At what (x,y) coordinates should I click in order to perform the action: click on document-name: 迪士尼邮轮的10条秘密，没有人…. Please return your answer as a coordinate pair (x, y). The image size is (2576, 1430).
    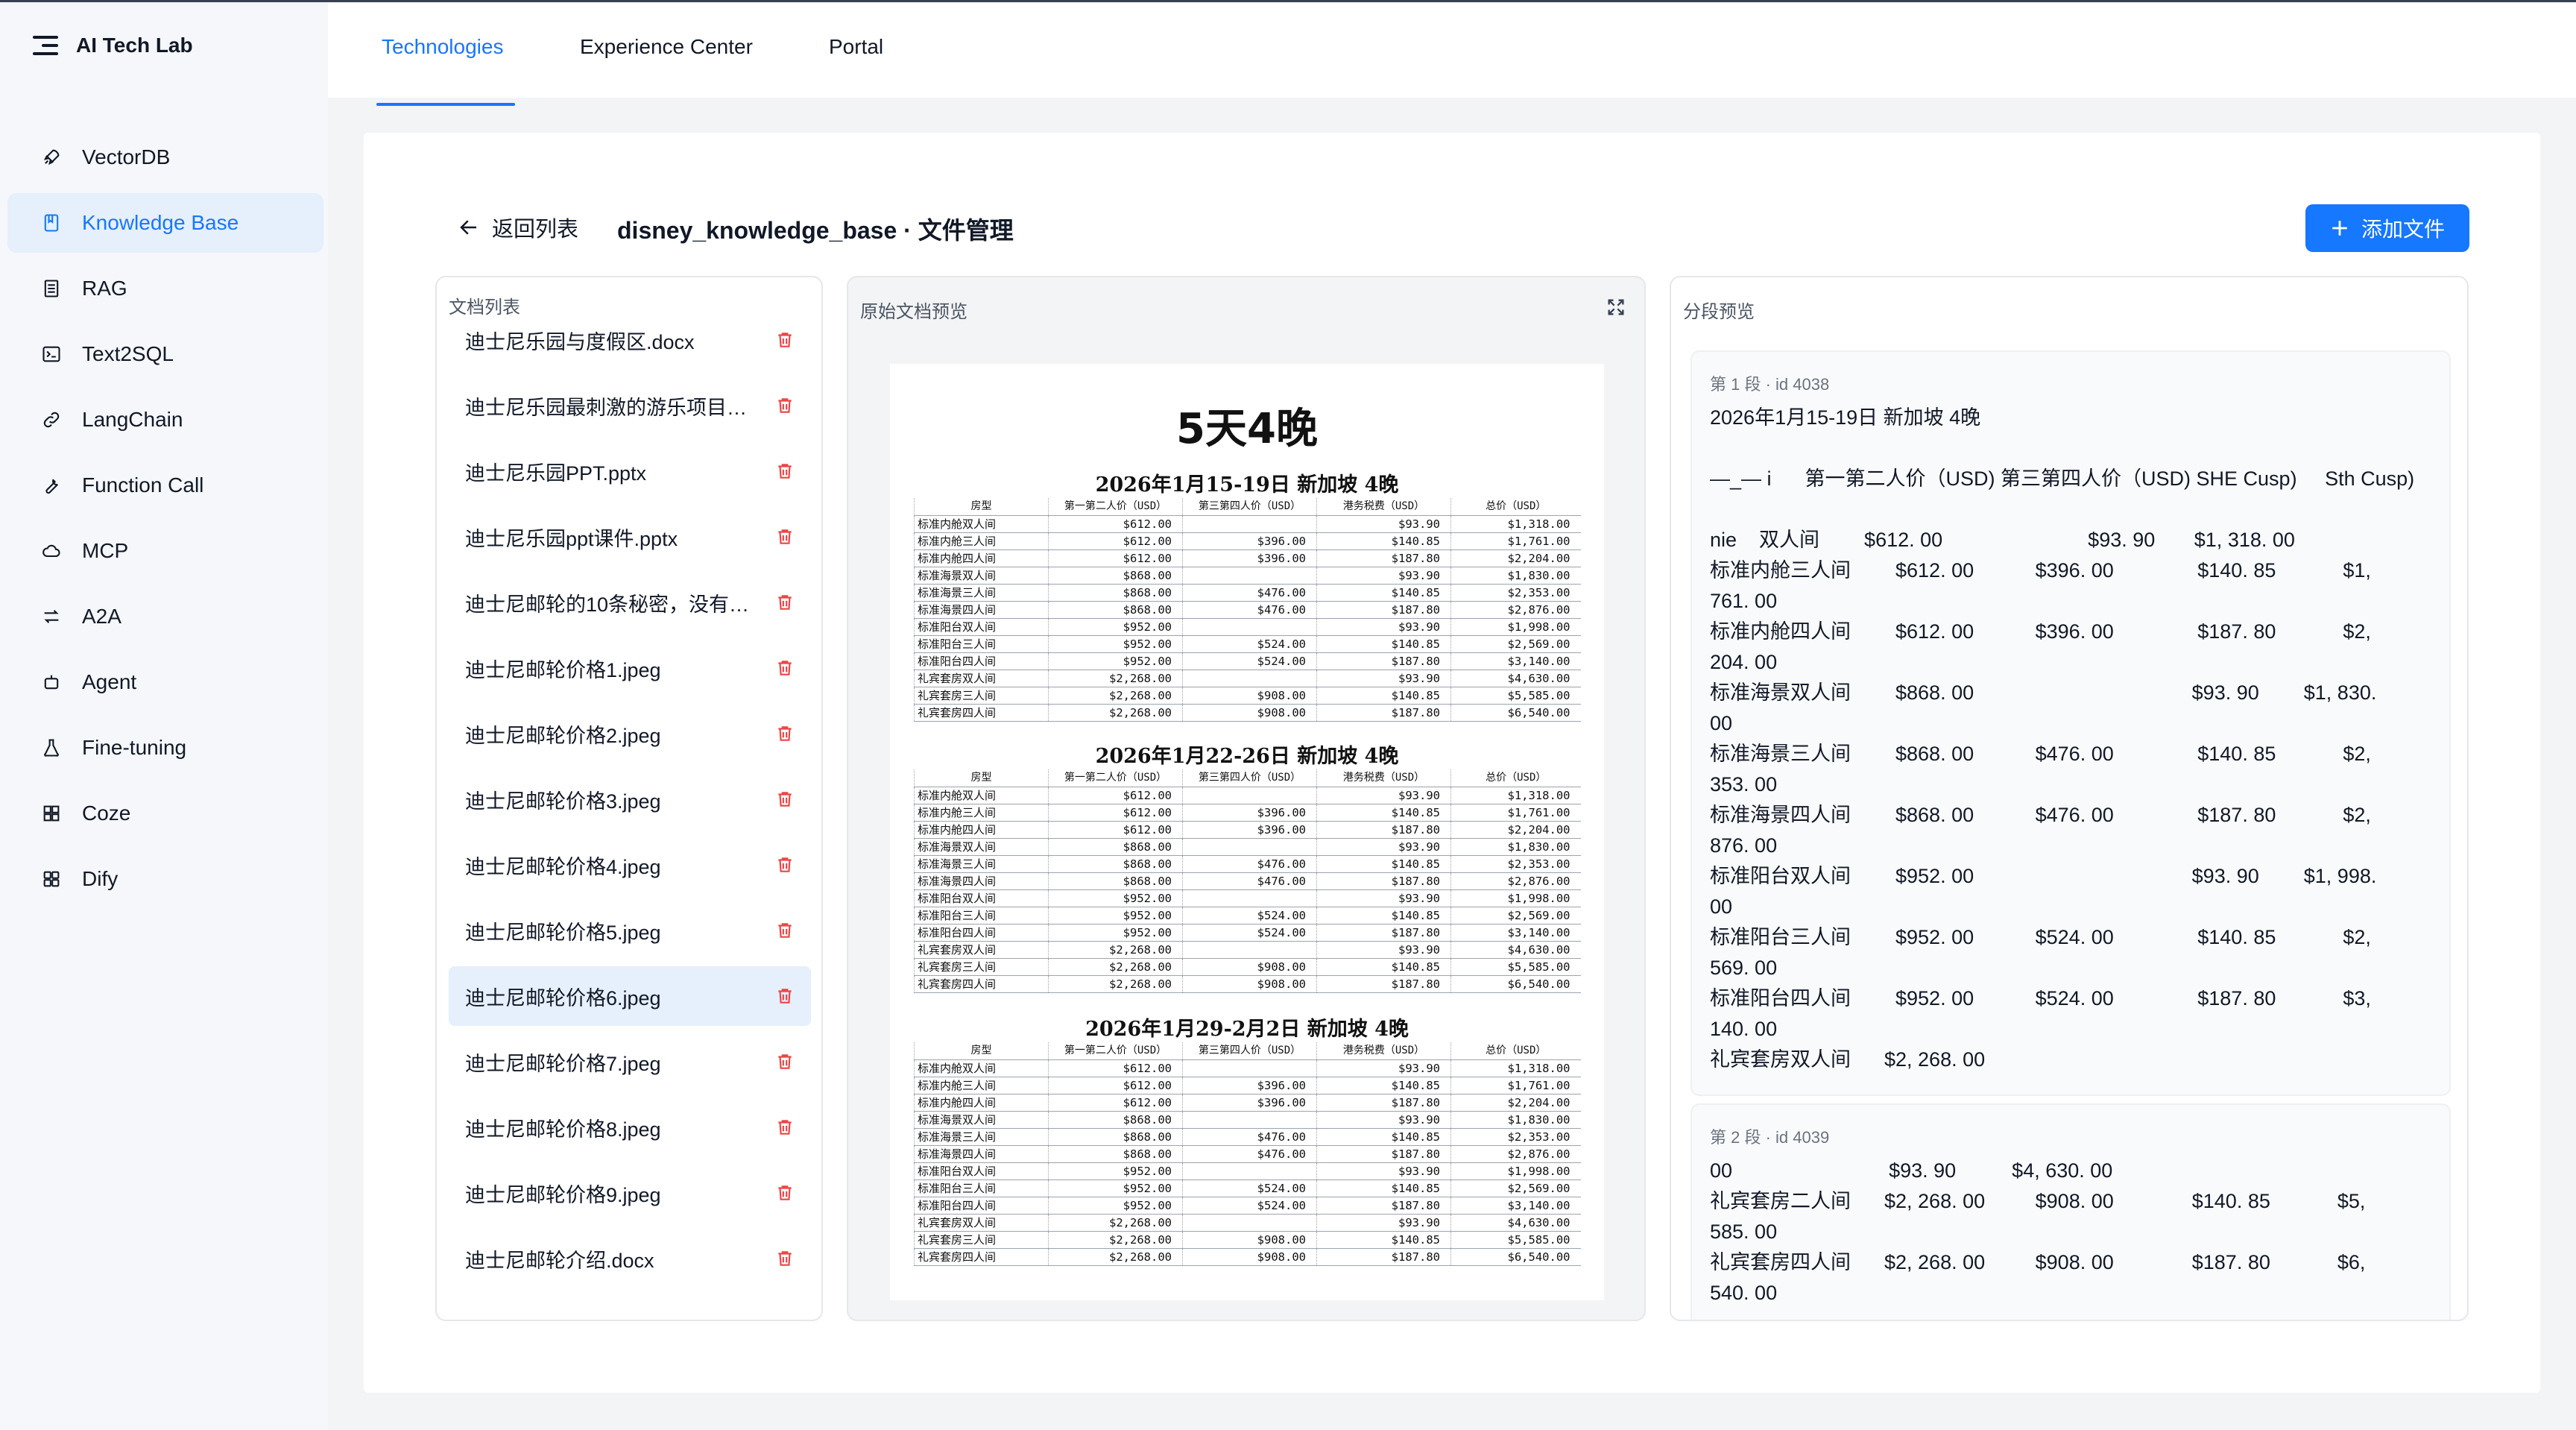
    Looking at the image, I should click on (610, 604).